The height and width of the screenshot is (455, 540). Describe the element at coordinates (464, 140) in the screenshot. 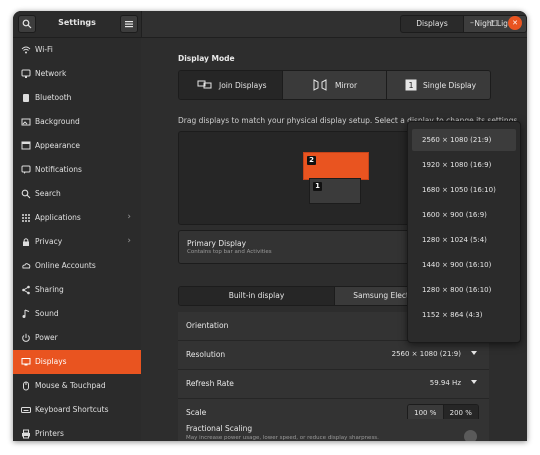

I see `resolution-option: 2560 × 1080 (21:9)` at that location.